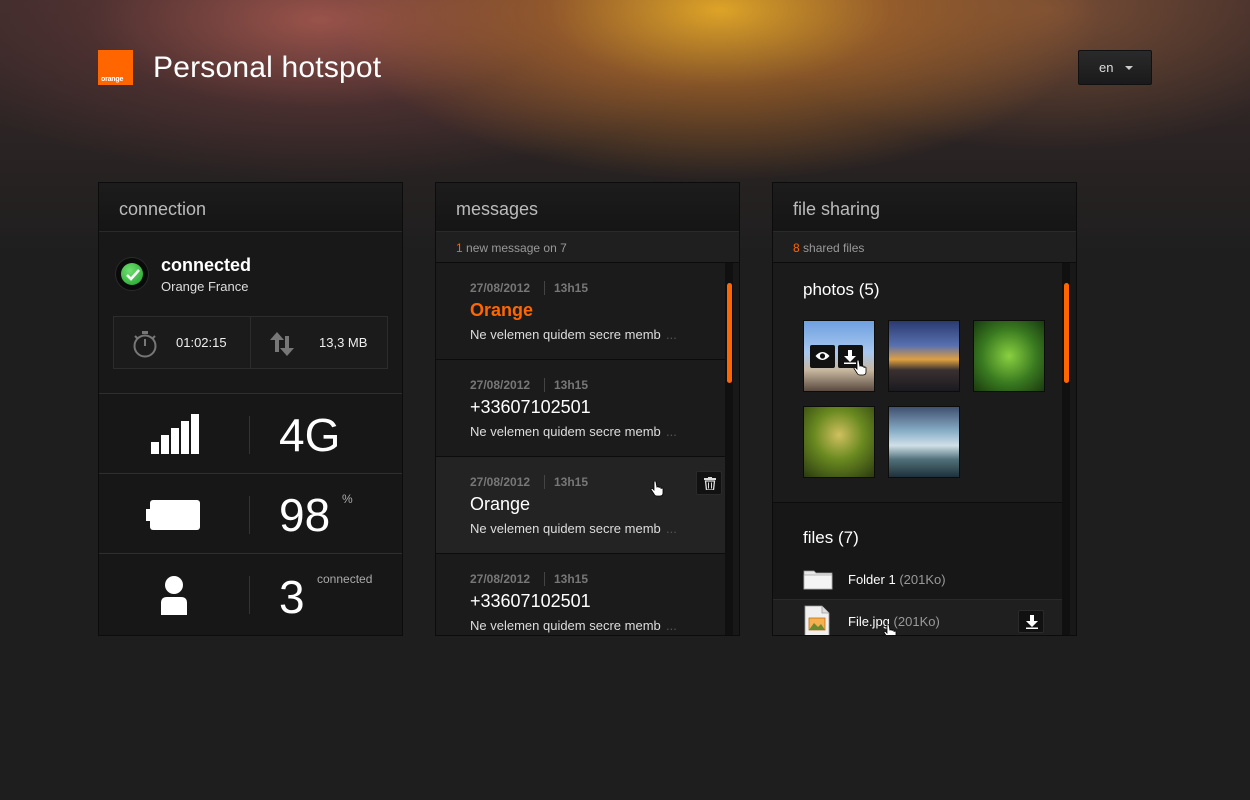 Image resolution: width=1250 pixels, height=800 pixels. Describe the element at coordinates (201, 342) in the screenshot. I see `duration-value: 01:02:15` at that location.